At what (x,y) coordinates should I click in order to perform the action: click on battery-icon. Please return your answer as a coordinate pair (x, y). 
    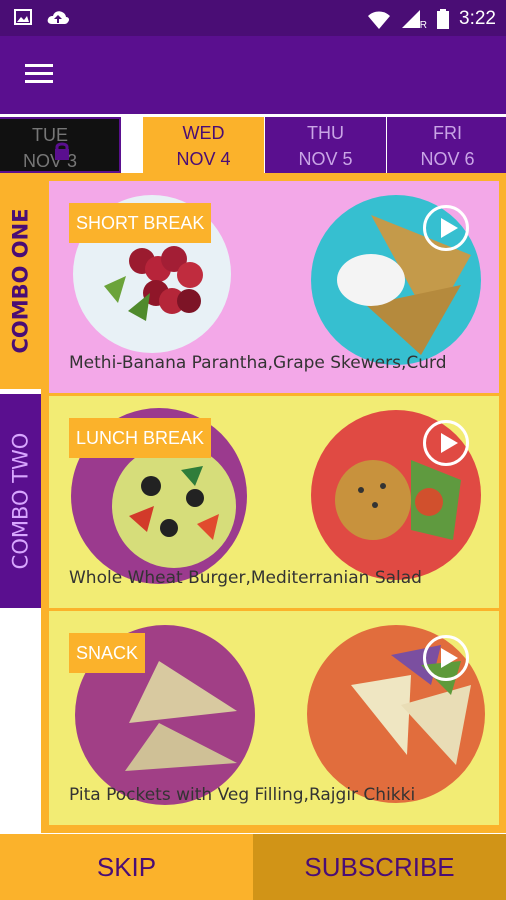
    Looking at the image, I should click on (443, 19).